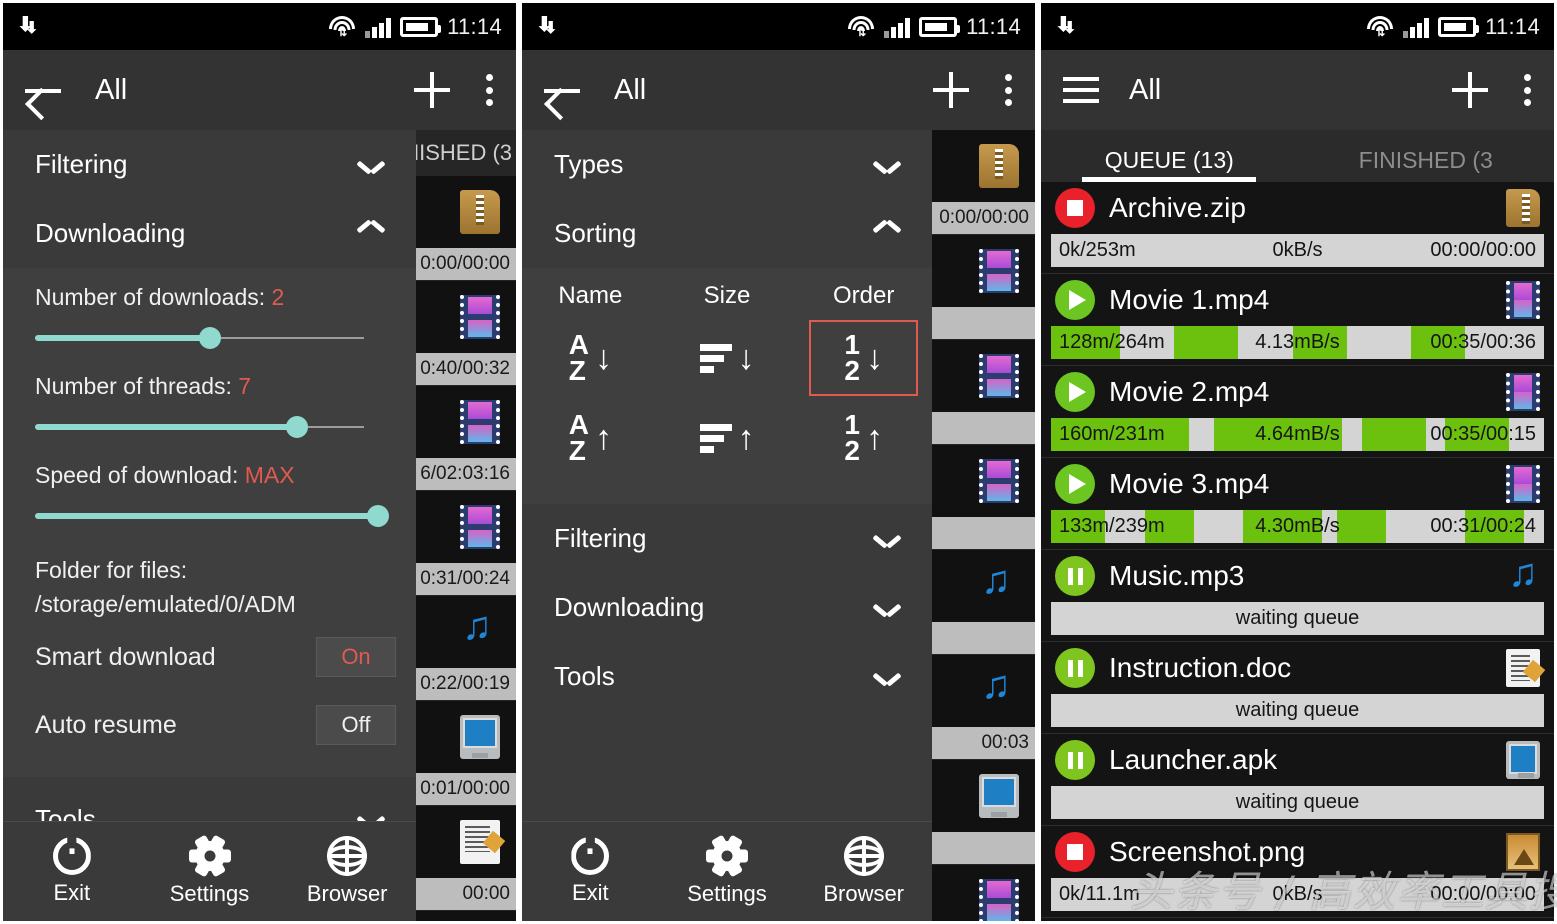 The image size is (1557, 924). I want to click on section-downloading-label: Downloading, so click(110, 233).